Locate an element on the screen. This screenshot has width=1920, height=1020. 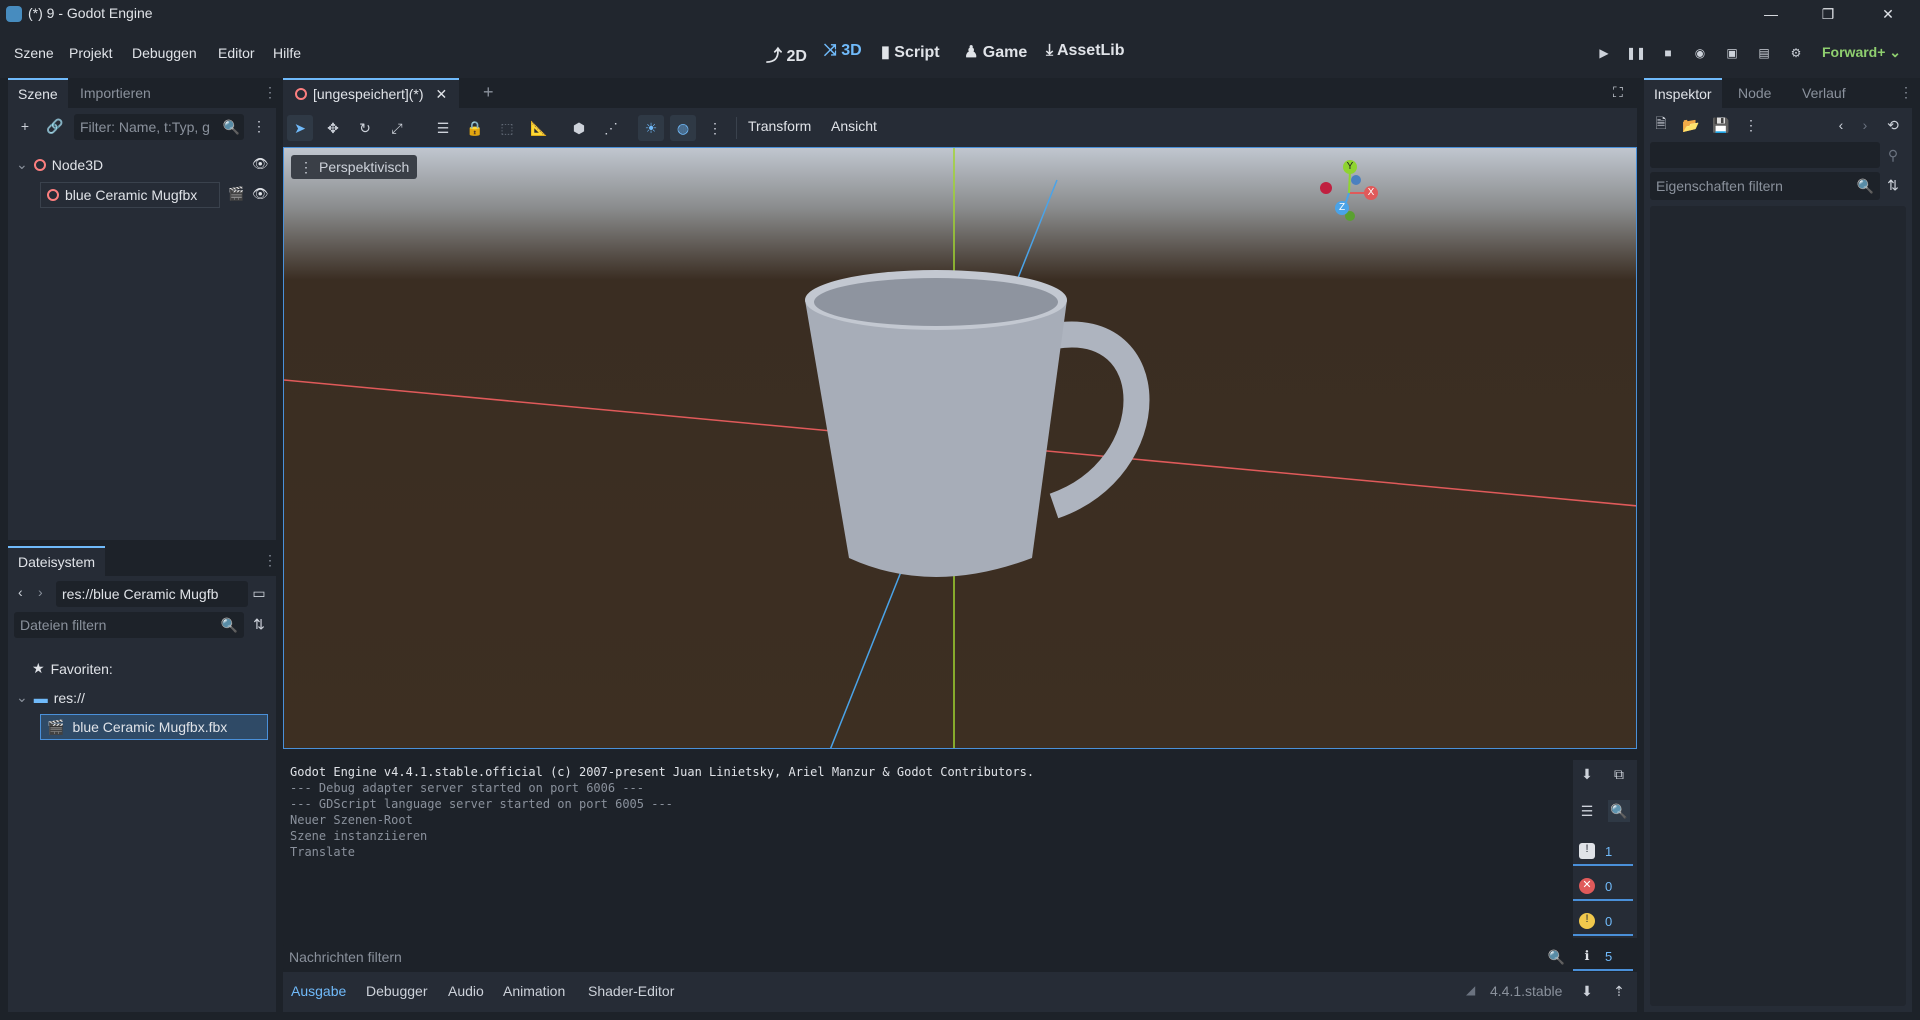
play-icon: ▶ is located at coordinates (1604, 53).